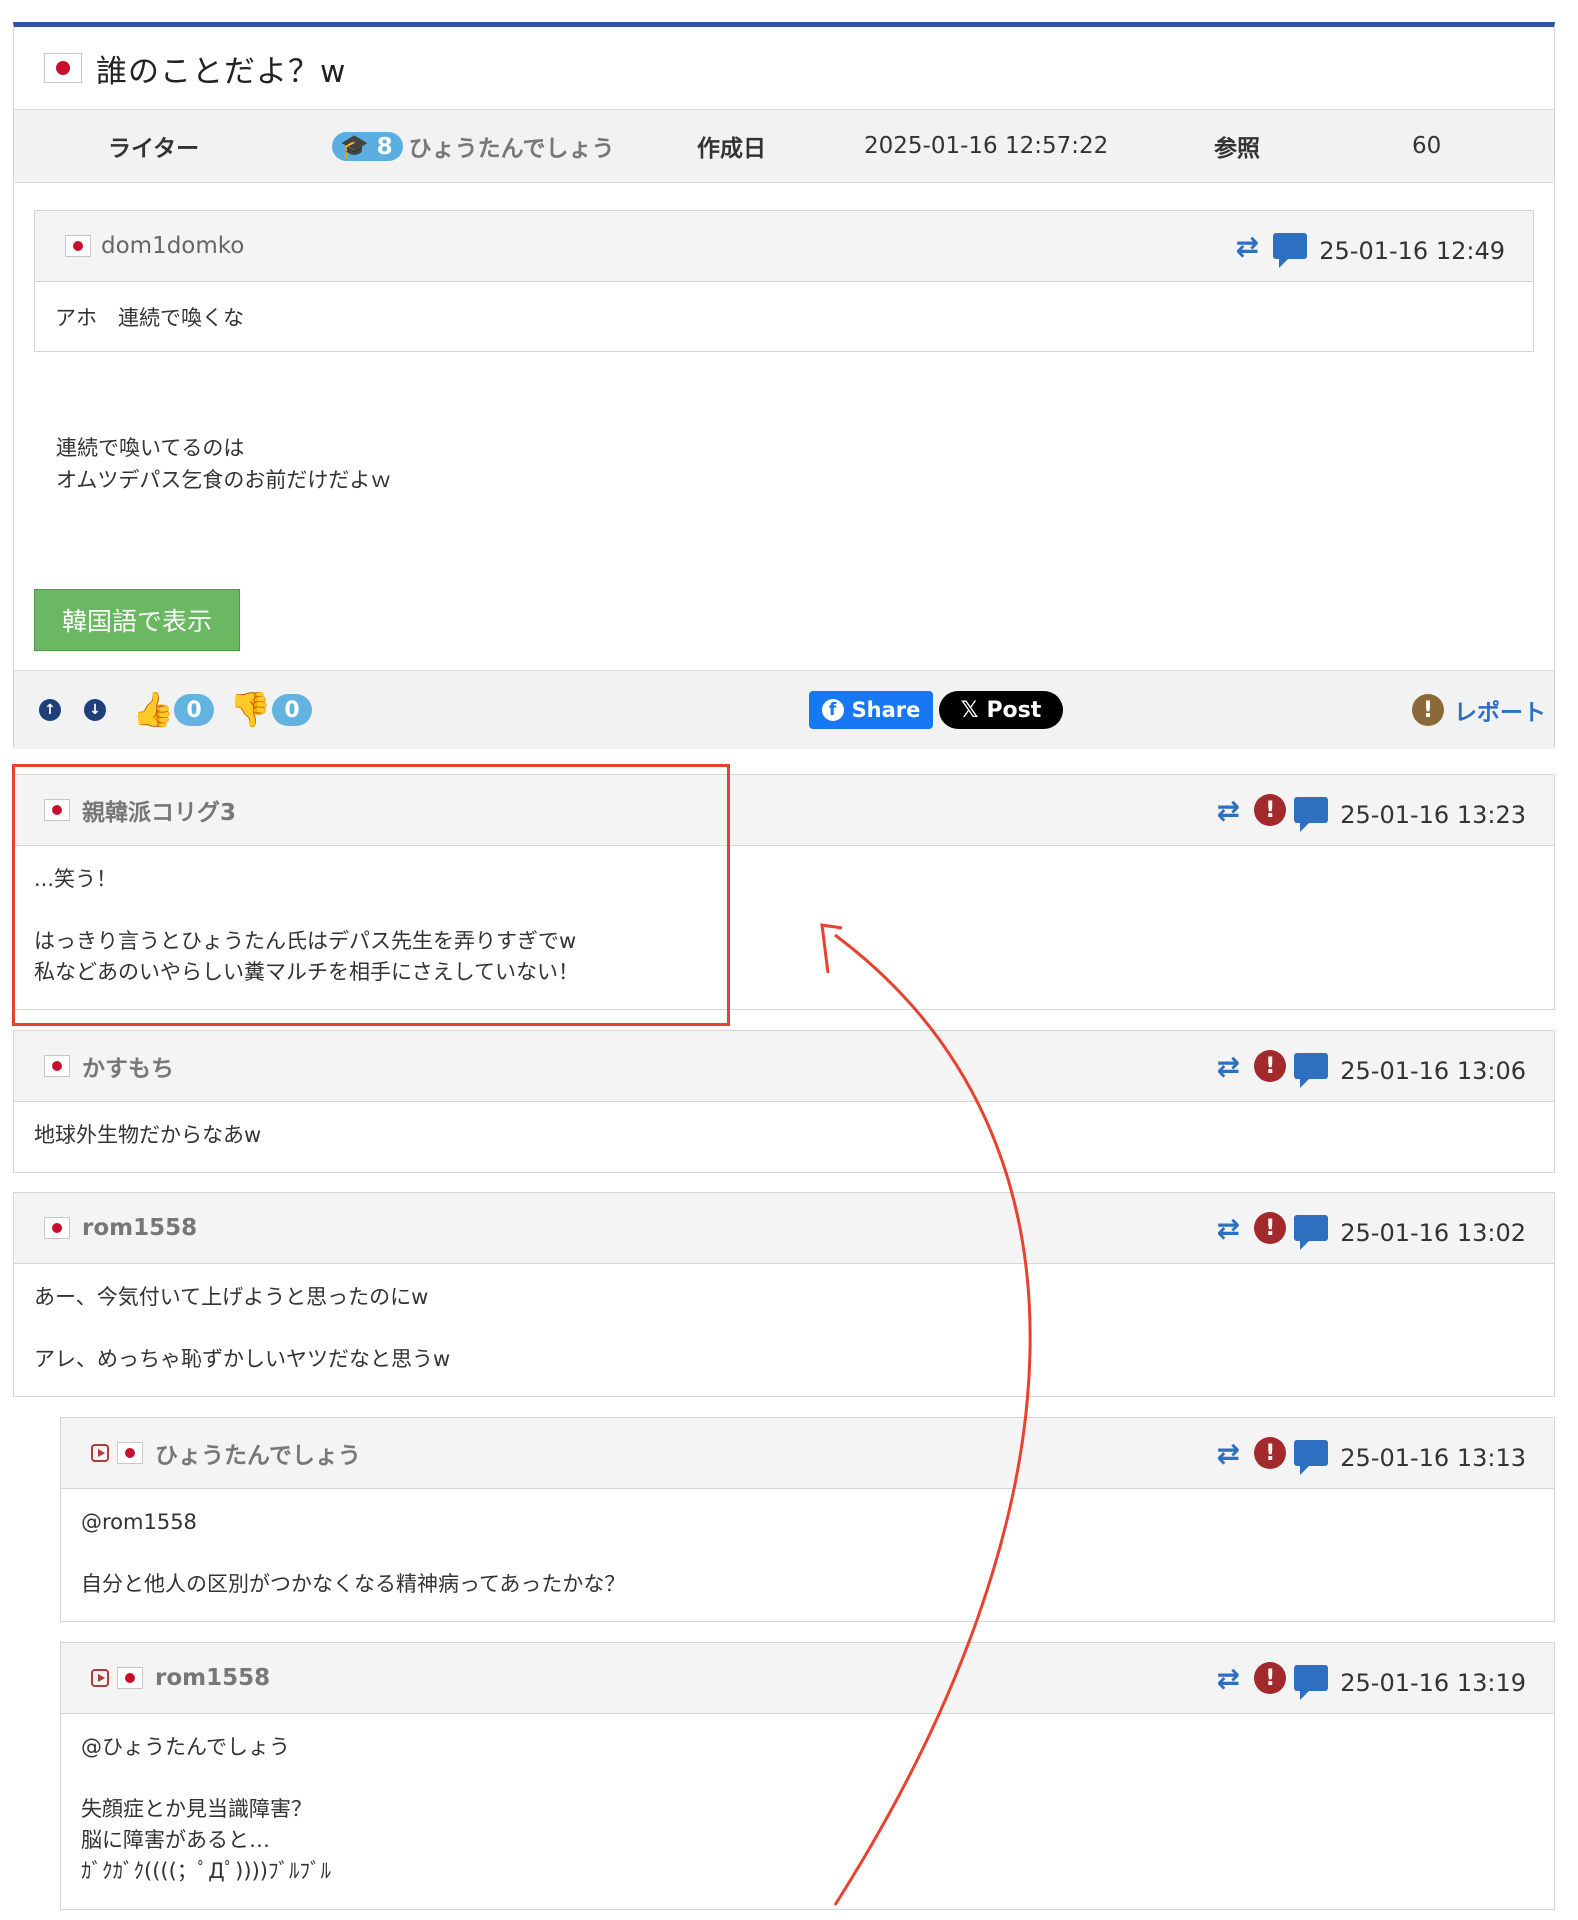 This screenshot has height=1920, width=1578. I want to click on quoted-username: dom1domko, so click(172, 246).